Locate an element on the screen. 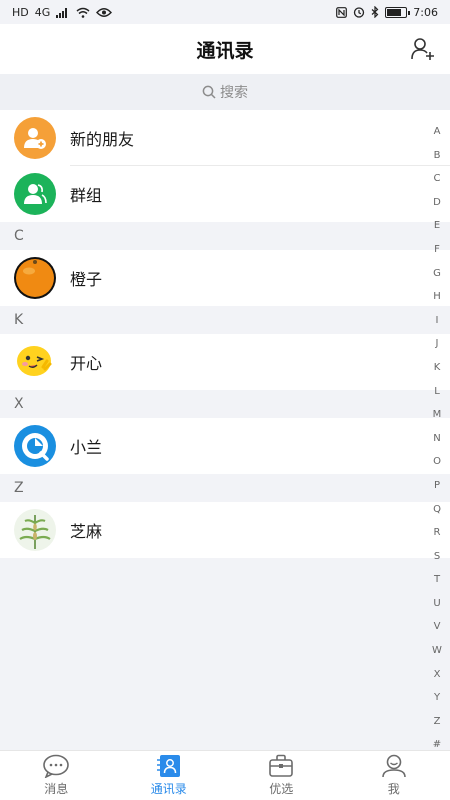 The image size is (450, 800). contact-name: 开心 is located at coordinates (86, 363).